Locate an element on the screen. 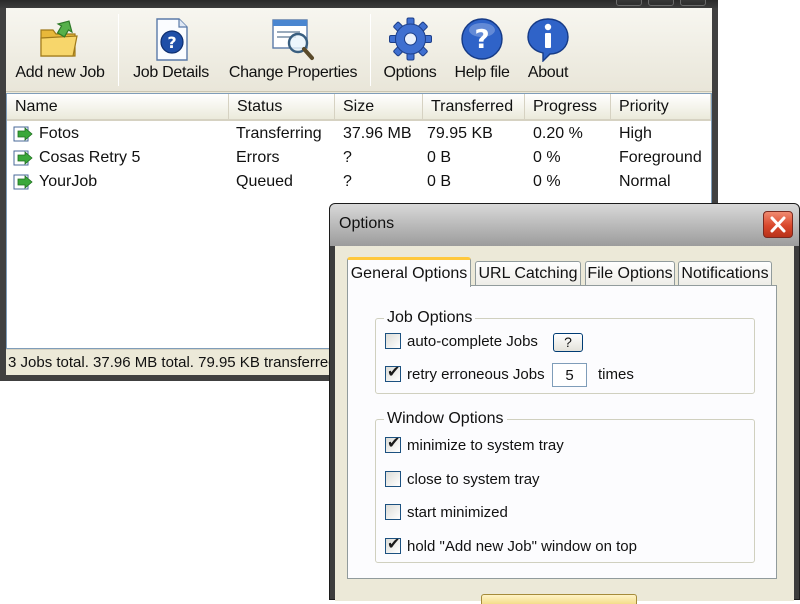  about-button: About is located at coordinates (548, 50).